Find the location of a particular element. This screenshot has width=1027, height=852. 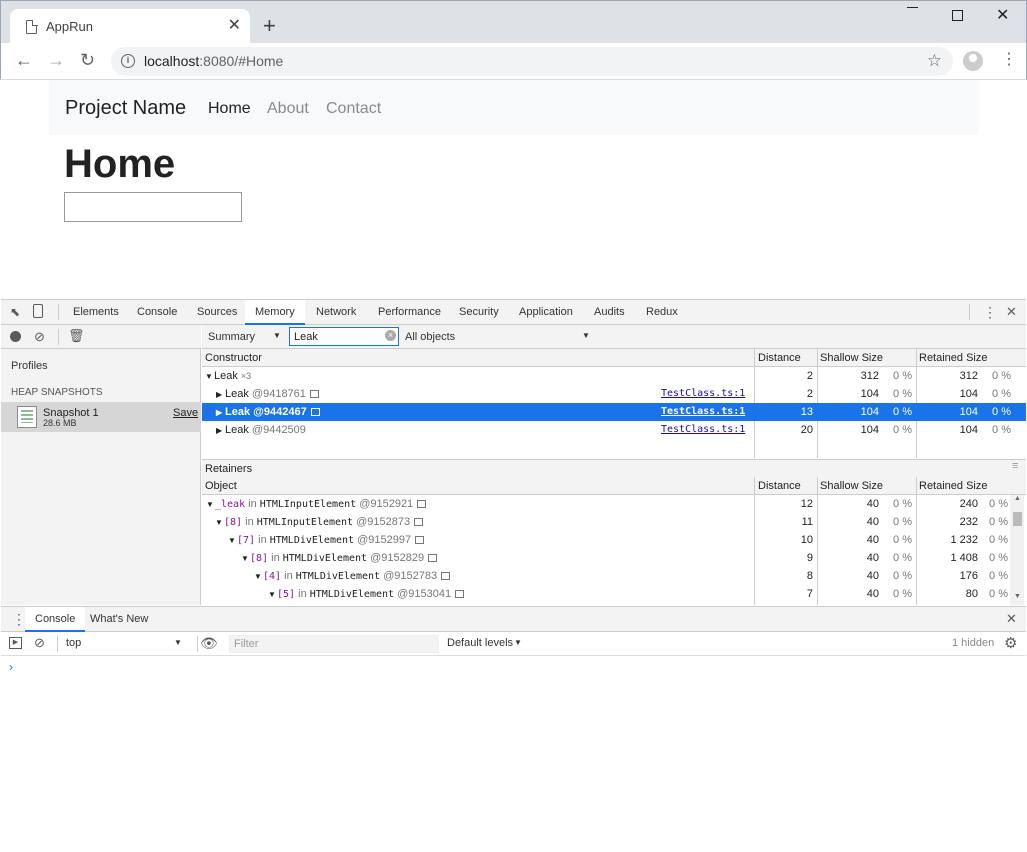

close-drawer-icon: ✕ is located at coordinates (1011, 619).